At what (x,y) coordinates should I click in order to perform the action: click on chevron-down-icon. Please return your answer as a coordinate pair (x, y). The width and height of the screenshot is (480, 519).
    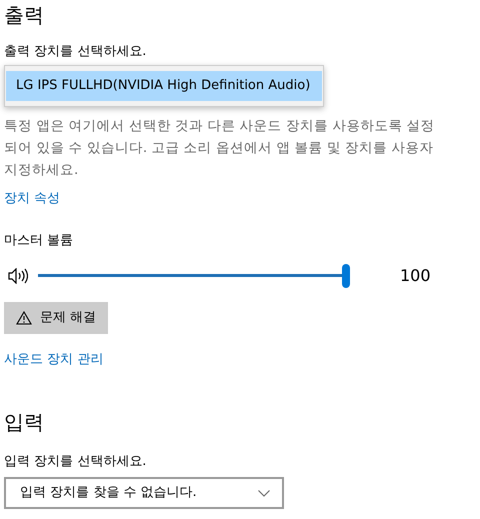
    Looking at the image, I should click on (264, 493).